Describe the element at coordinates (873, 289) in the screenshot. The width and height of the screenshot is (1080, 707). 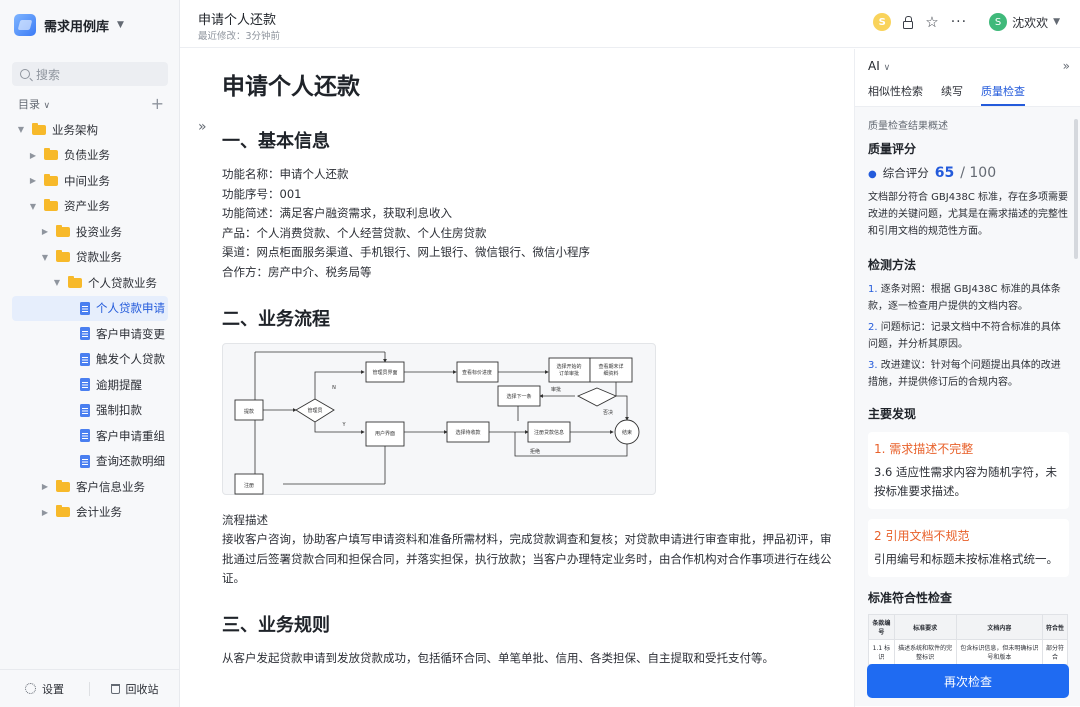
I see `method-number: 1.` at that location.